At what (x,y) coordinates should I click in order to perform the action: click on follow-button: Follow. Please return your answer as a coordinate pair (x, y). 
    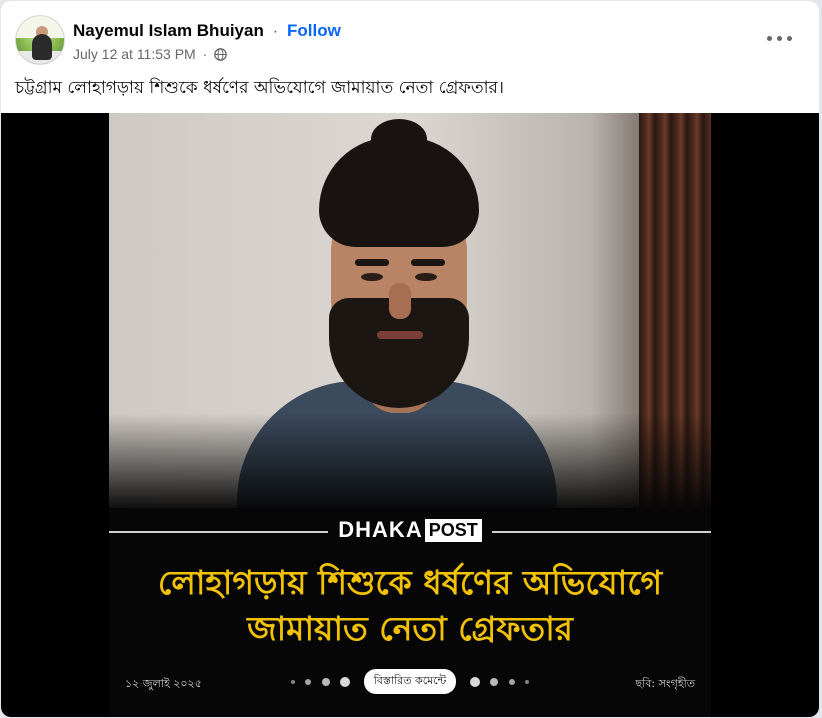
    Looking at the image, I should click on (314, 30).